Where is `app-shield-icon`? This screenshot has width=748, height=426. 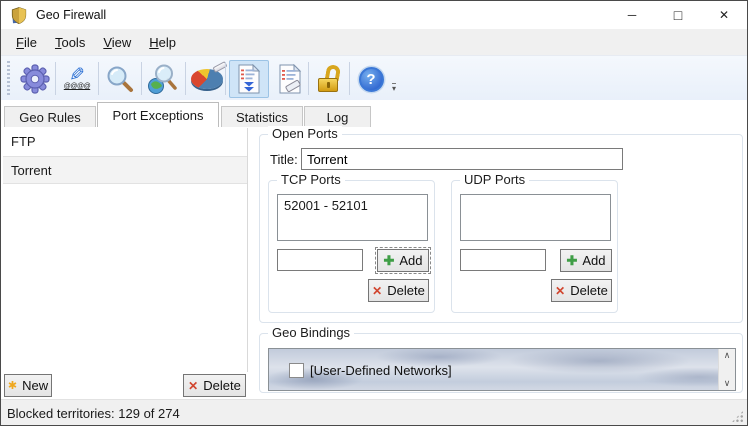
app-shield-icon is located at coordinates (19, 15).